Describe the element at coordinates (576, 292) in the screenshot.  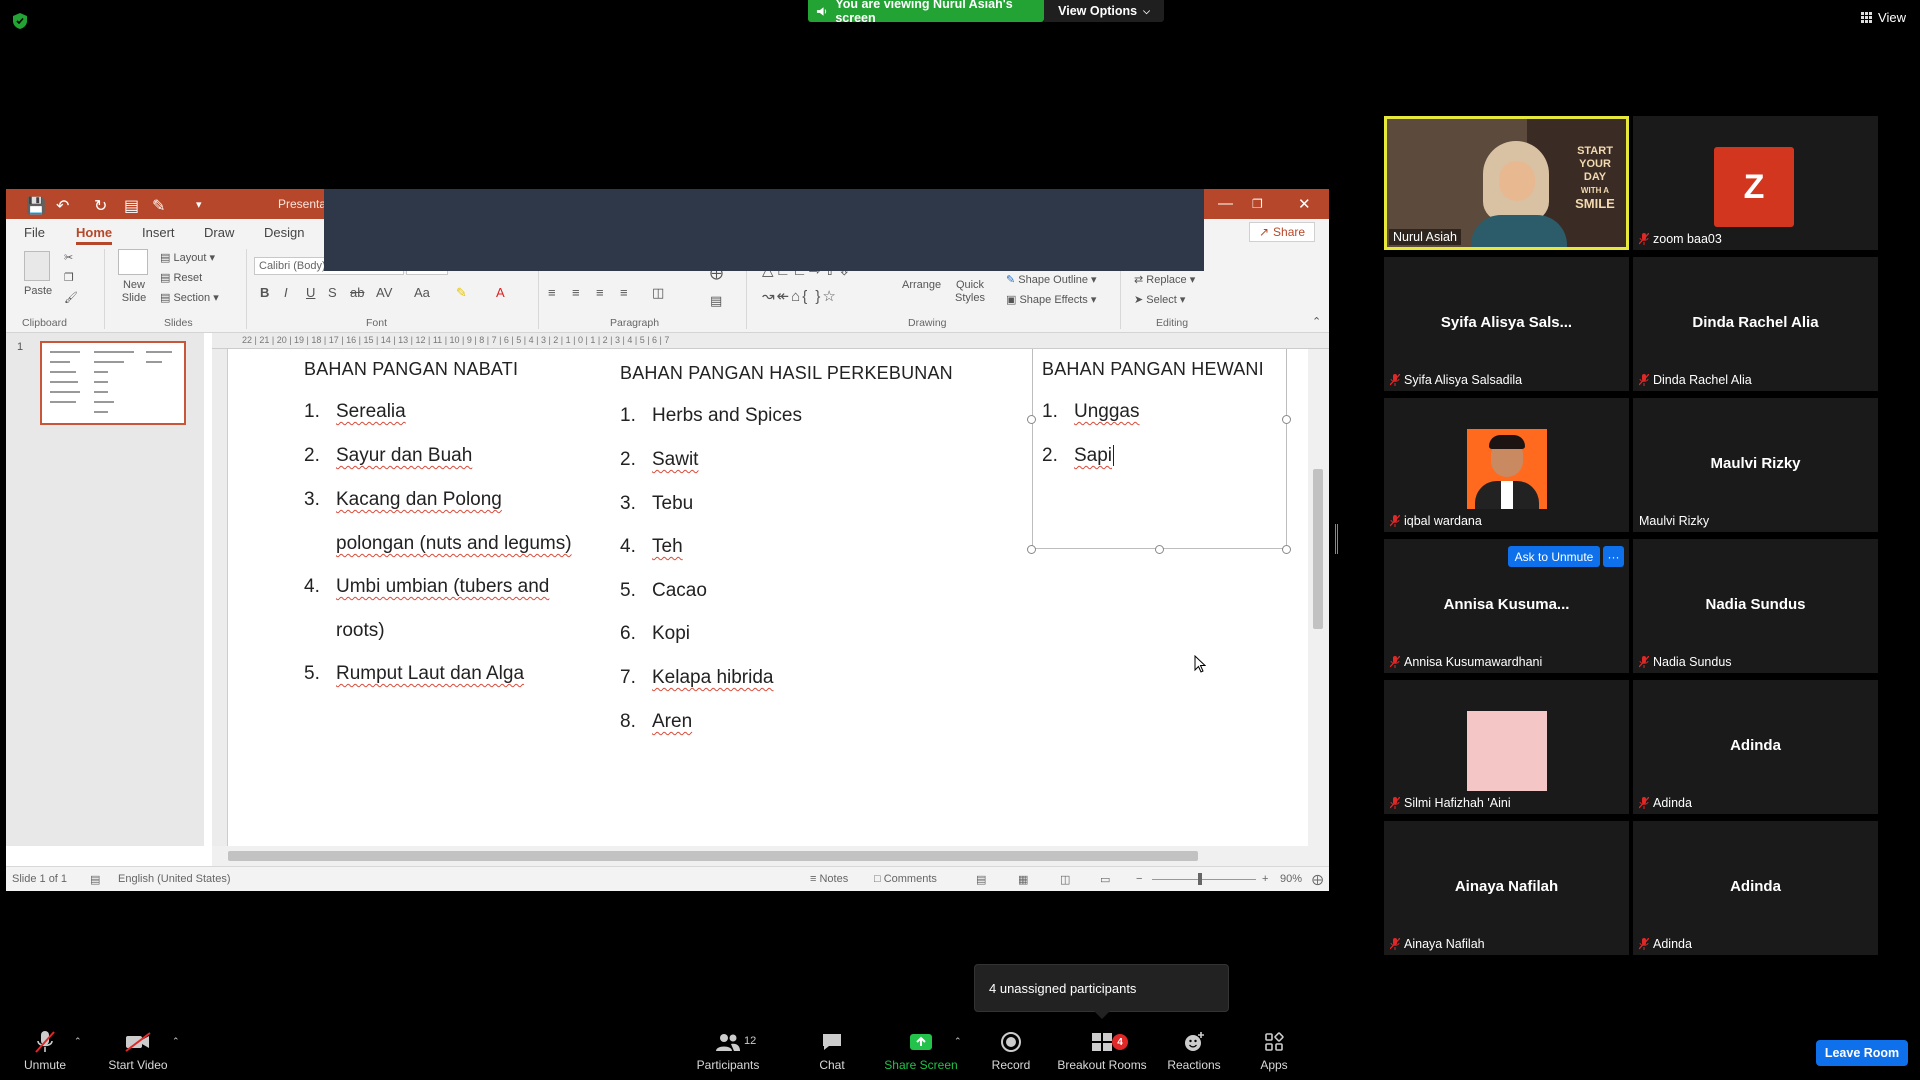
I see `align-center-icon: ≡` at that location.